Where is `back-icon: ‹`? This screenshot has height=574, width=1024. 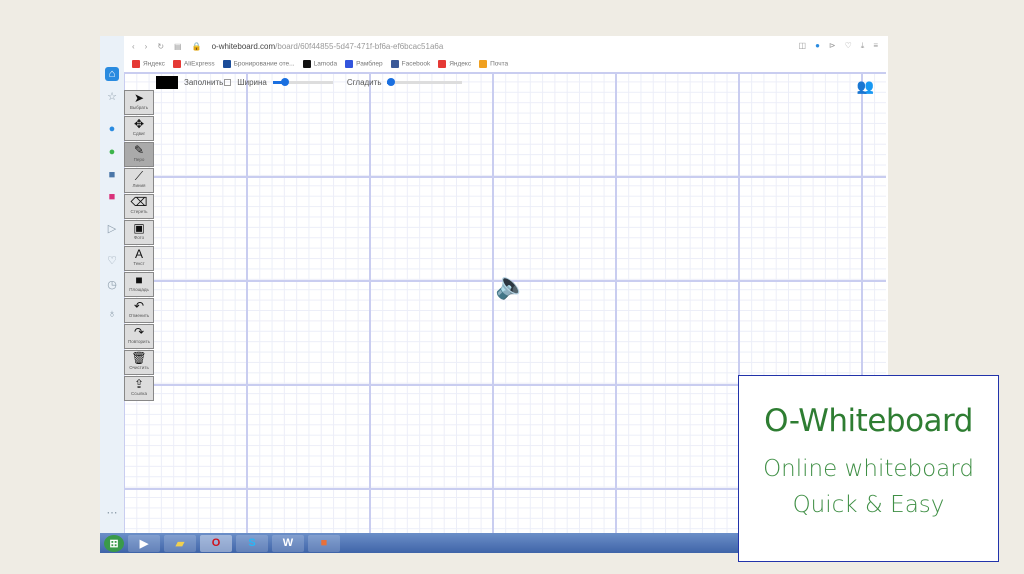 back-icon: ‹ is located at coordinates (133, 46).